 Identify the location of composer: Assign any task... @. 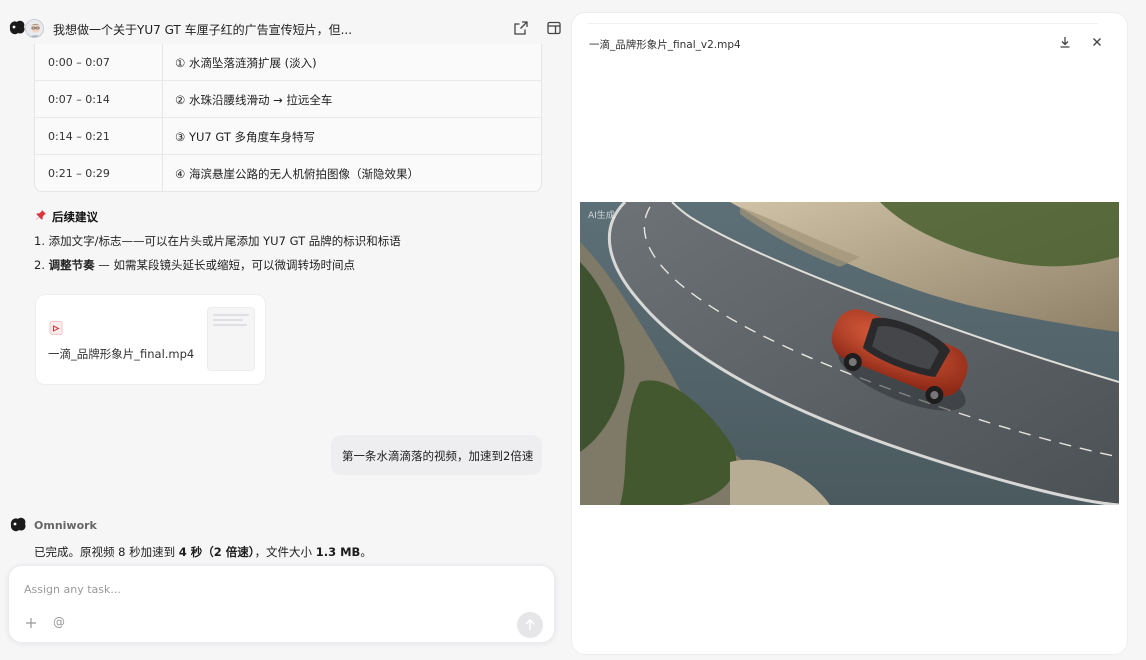
(281, 604).